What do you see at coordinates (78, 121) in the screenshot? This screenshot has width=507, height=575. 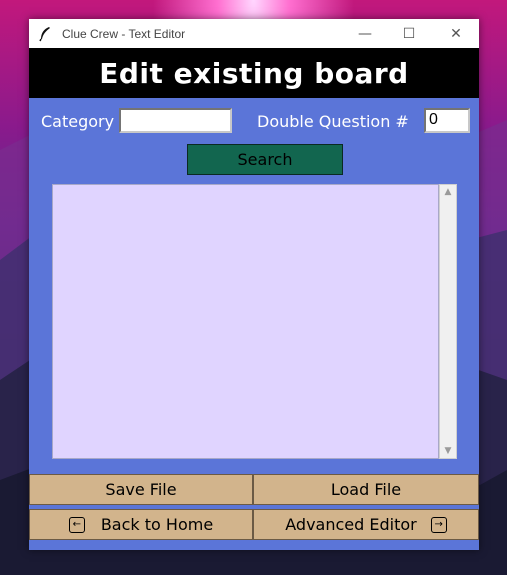 I see `category-label: Category` at bounding box center [78, 121].